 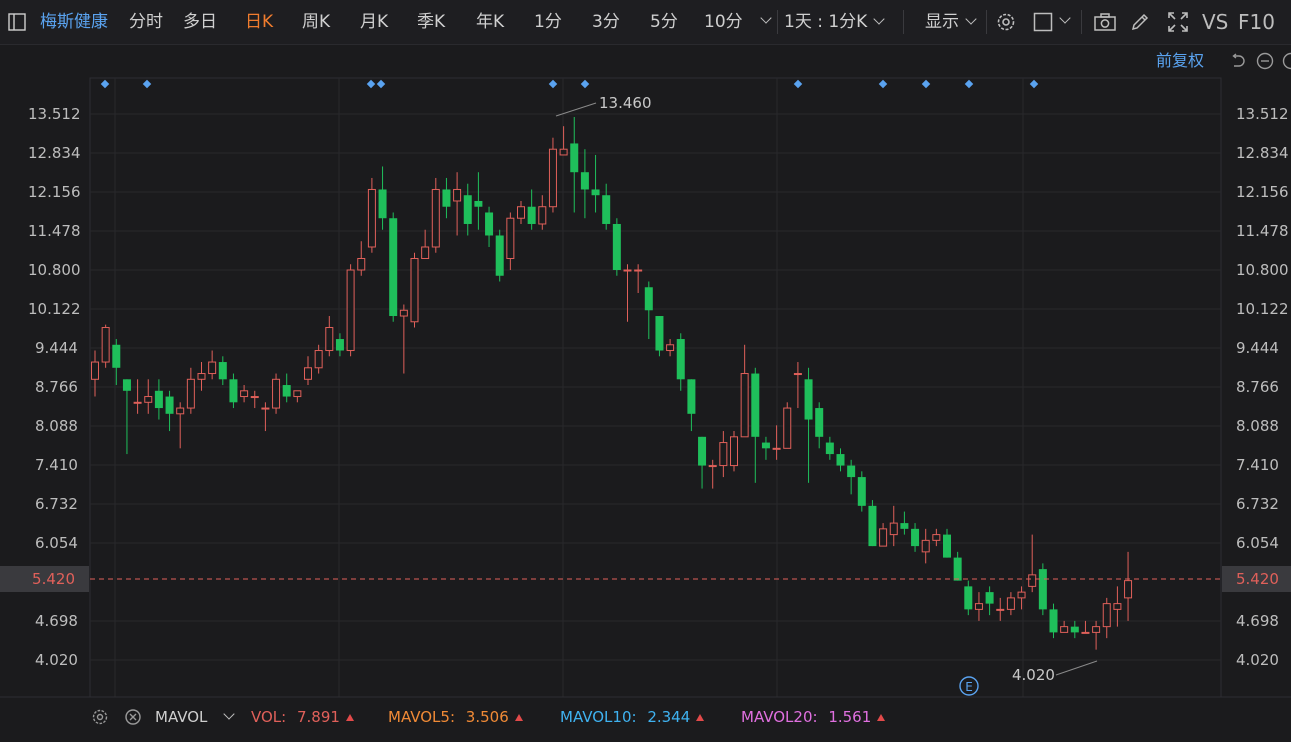 I want to click on tab-yearly-k: 年K, so click(x=490, y=22).